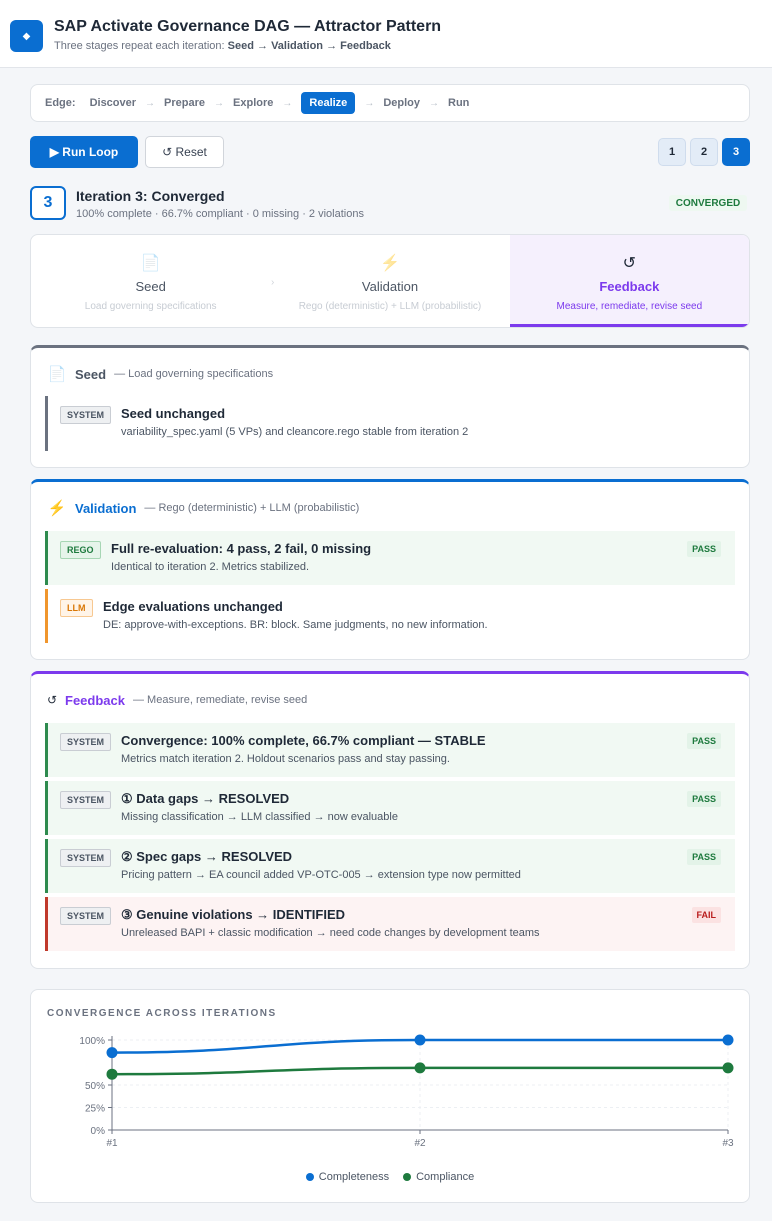  Describe the element at coordinates (390, 263) in the screenshot. I see `lightning-icon: ⚡` at that location.